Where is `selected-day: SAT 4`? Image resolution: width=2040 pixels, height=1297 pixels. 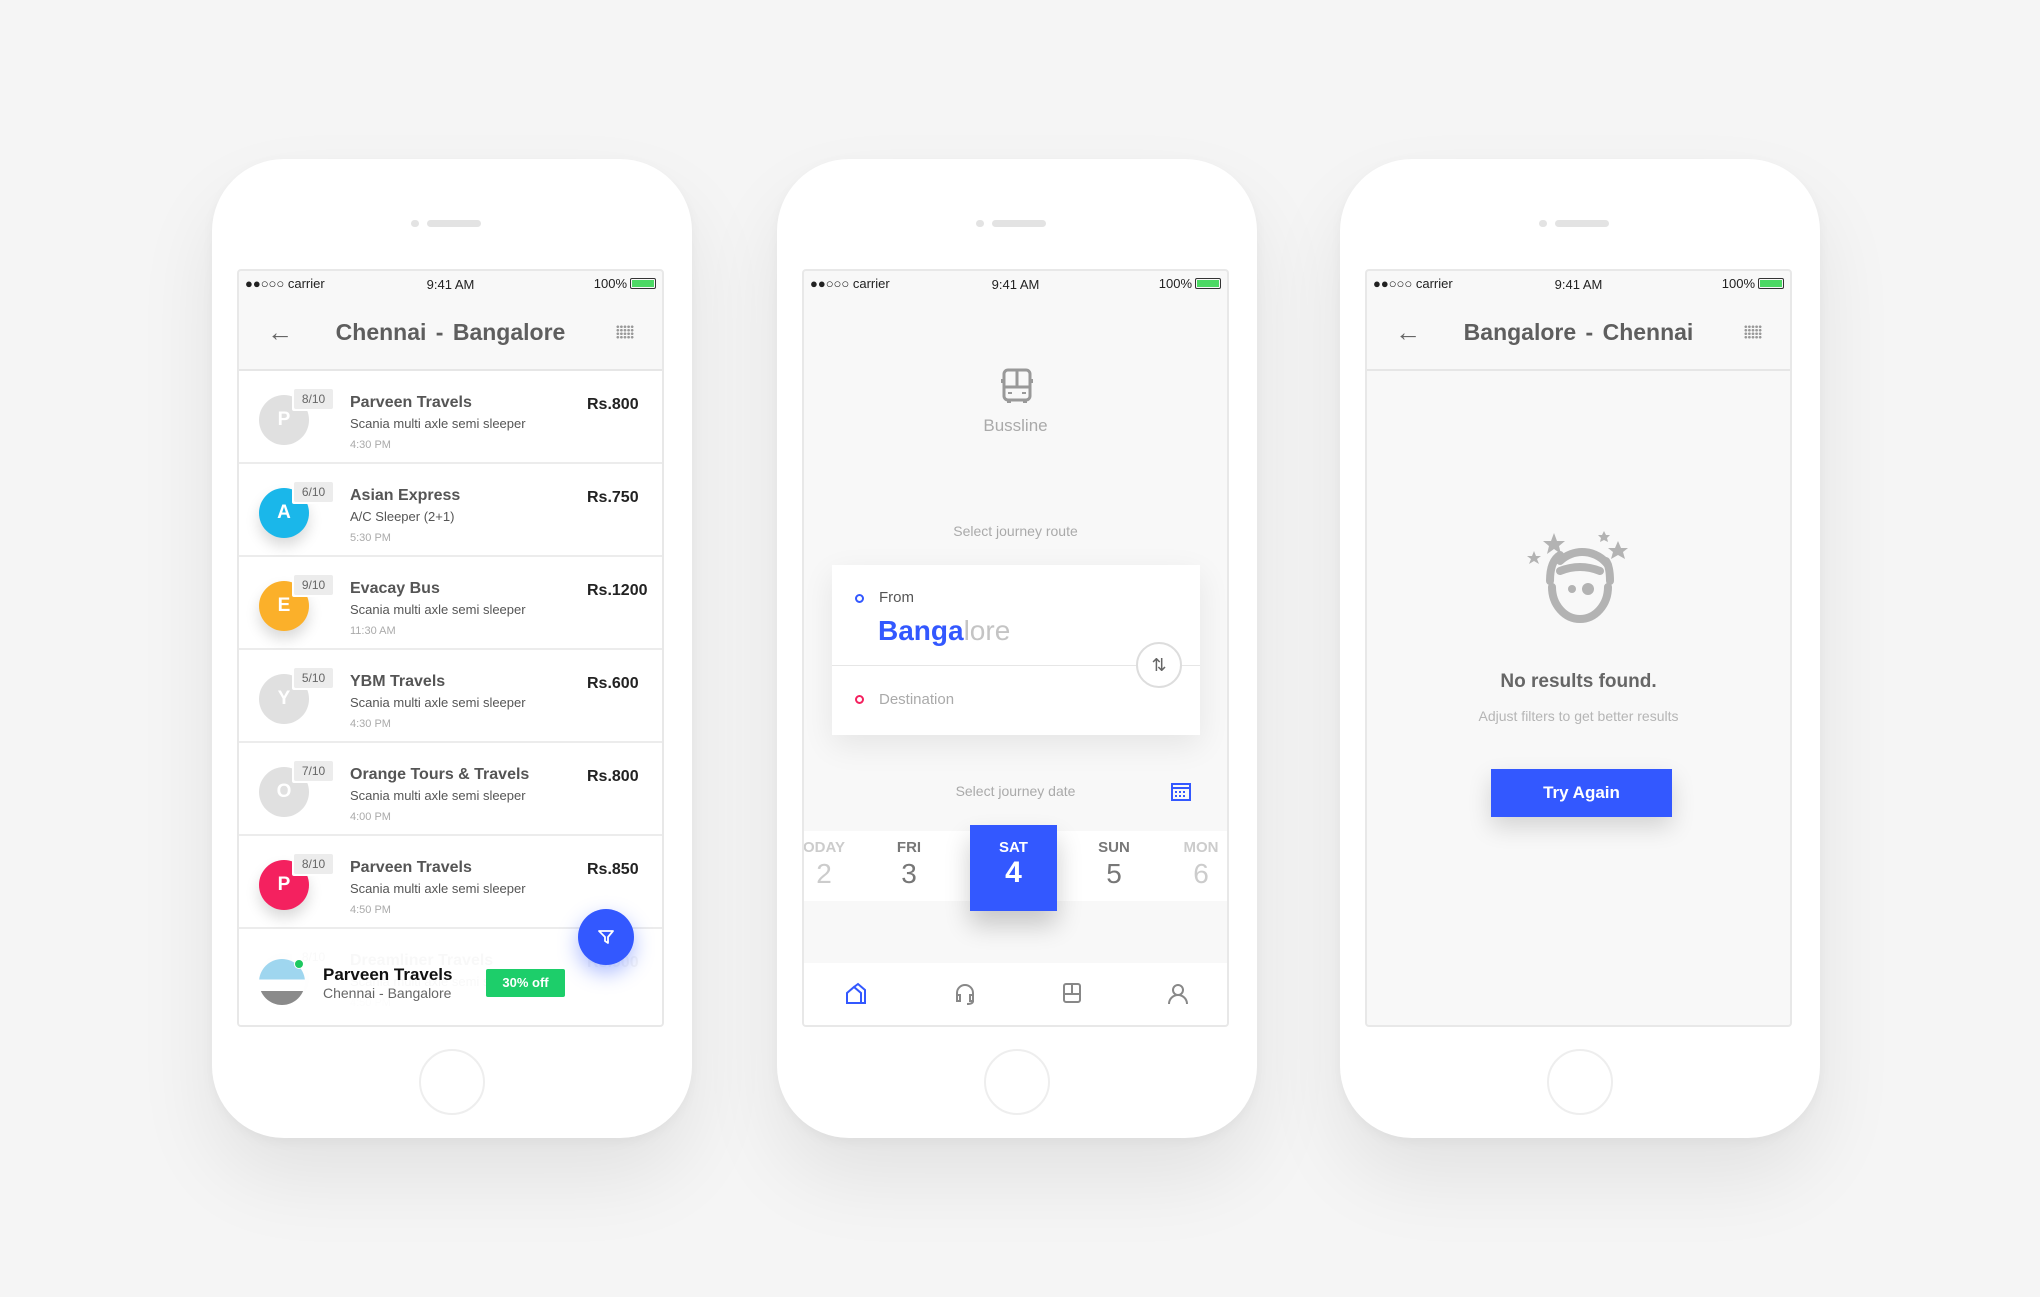 selected-day: SAT 4 is located at coordinates (1013, 868).